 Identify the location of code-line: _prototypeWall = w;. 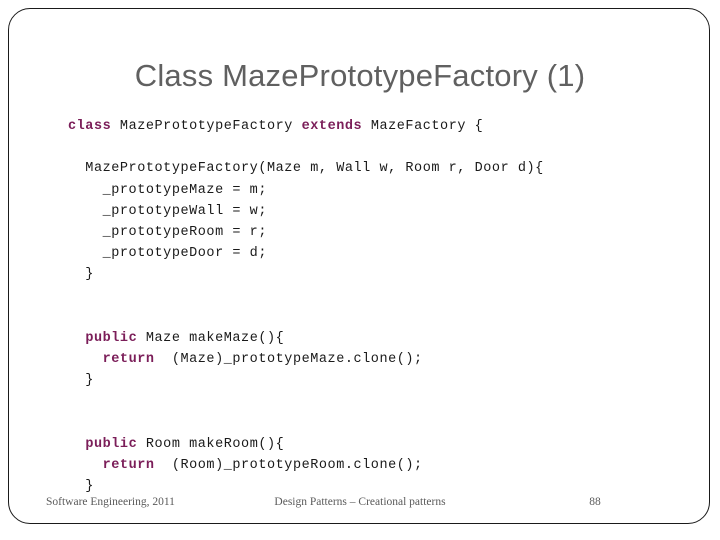
(373, 211).